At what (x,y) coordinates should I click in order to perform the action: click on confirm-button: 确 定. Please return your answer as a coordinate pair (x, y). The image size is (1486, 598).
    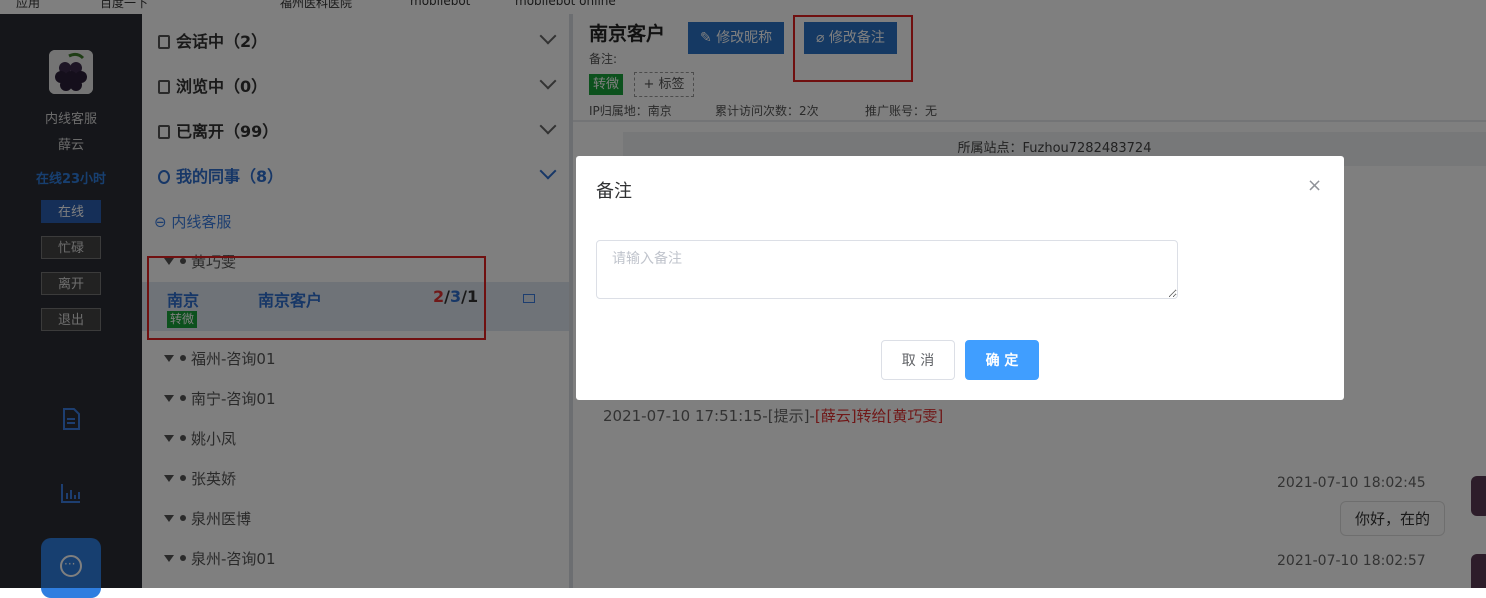
    Looking at the image, I should click on (1002, 360).